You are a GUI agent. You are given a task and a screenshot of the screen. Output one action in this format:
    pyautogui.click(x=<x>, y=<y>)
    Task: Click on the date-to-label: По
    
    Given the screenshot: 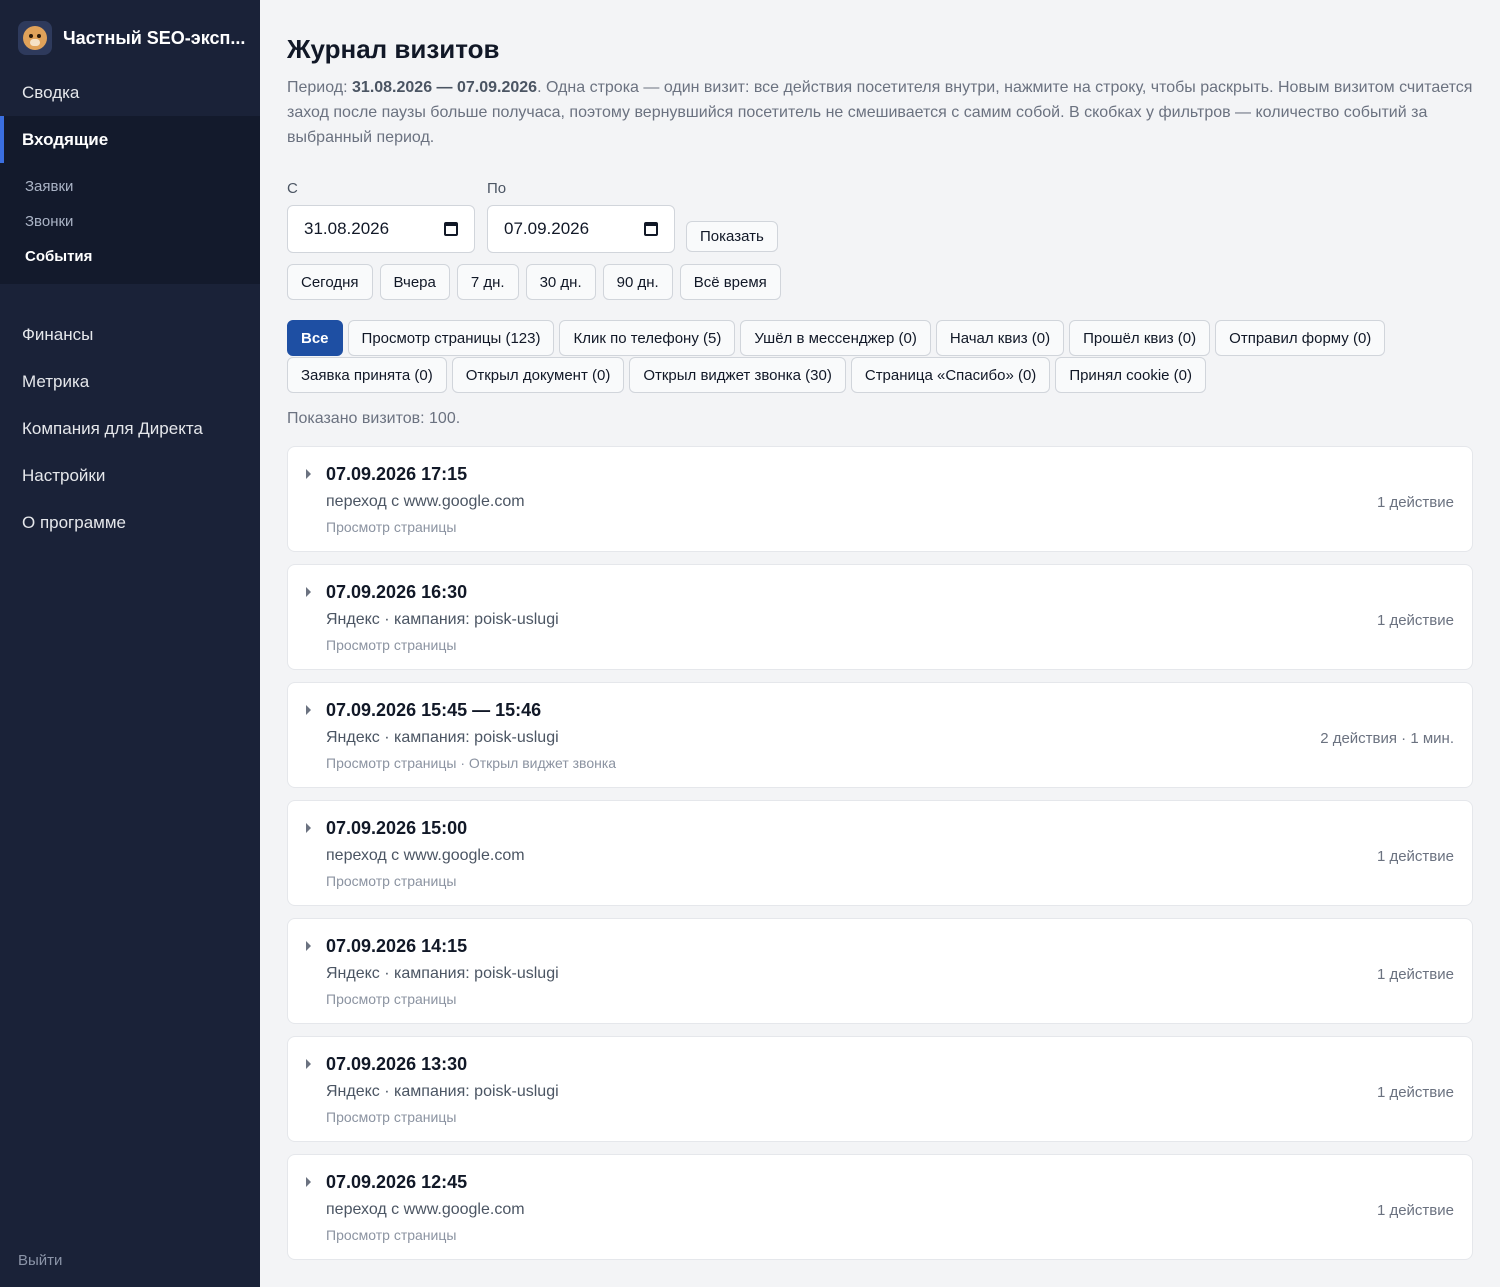 What is the action you would take?
    pyautogui.click(x=497, y=188)
    